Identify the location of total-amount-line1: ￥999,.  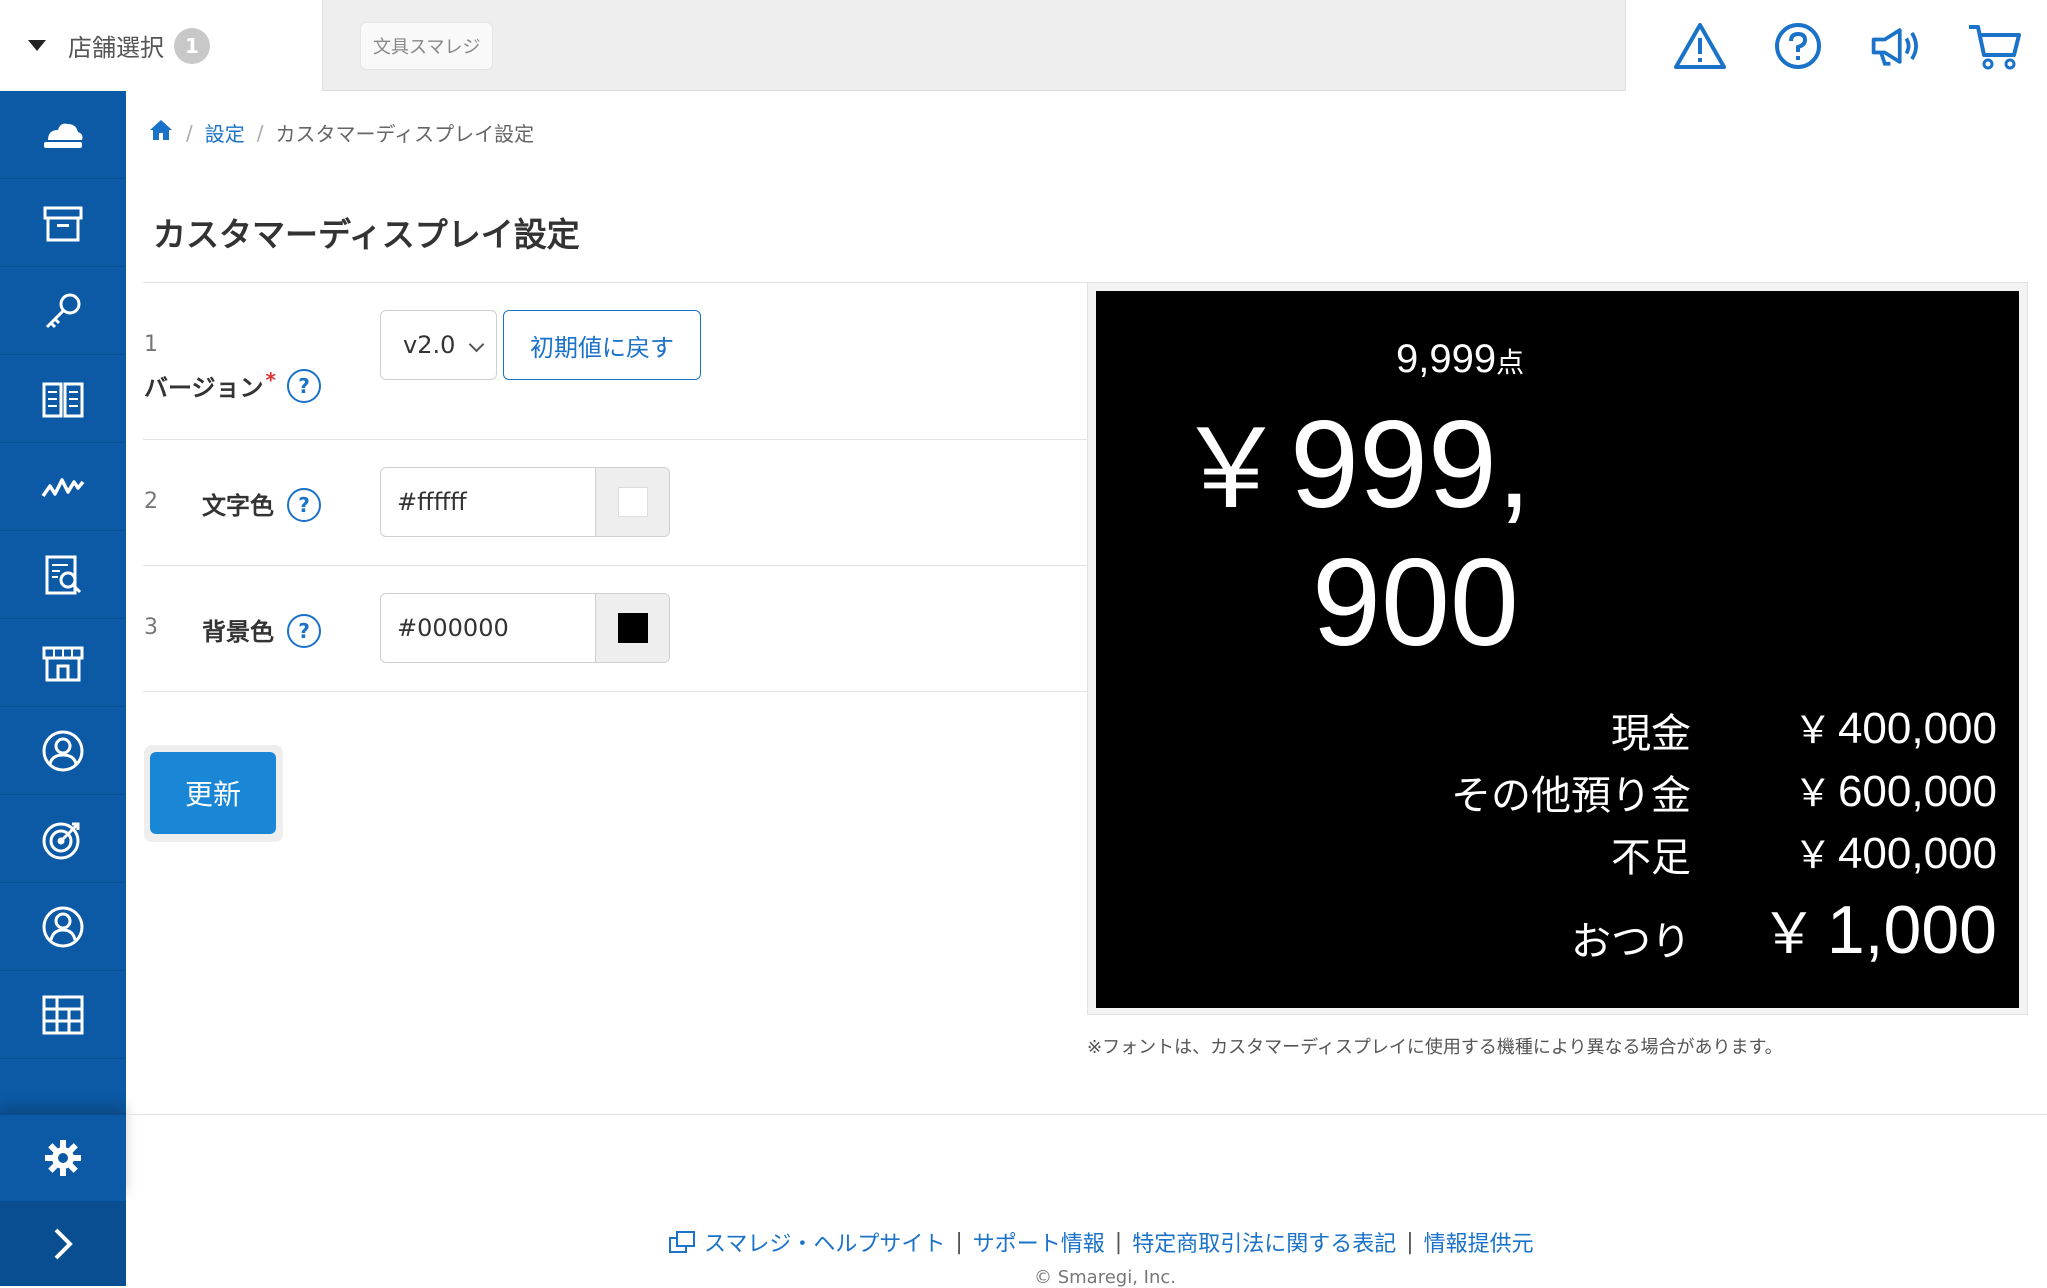
(1353, 467).